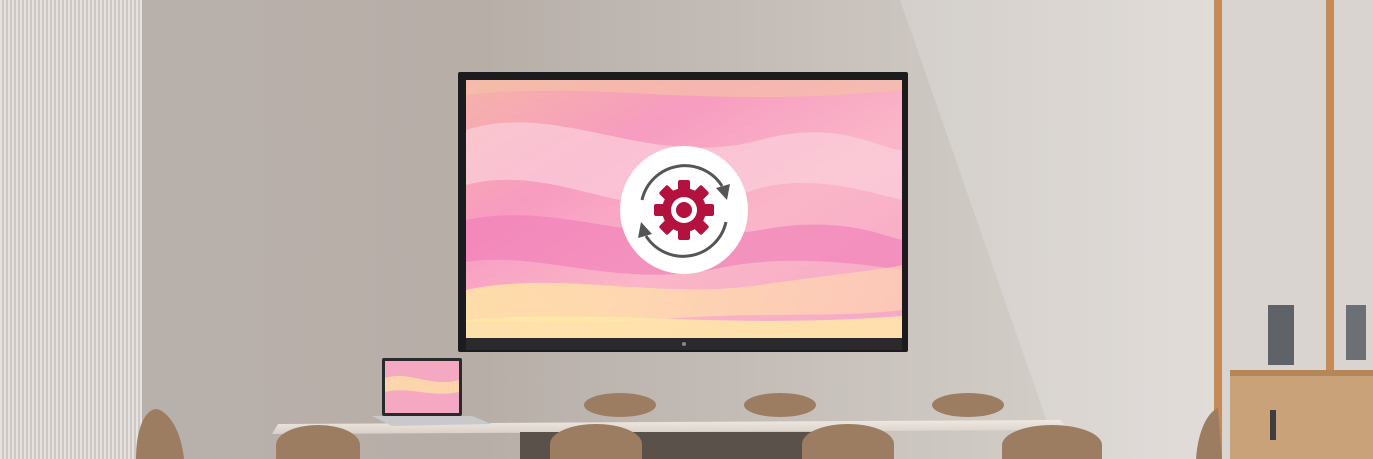 The image size is (1373, 459). I want to click on gear-refresh-icon, so click(684, 210).